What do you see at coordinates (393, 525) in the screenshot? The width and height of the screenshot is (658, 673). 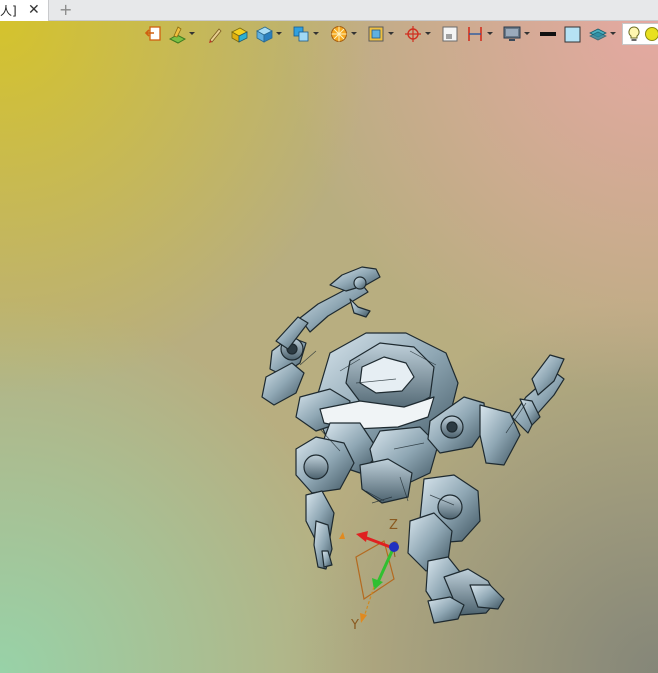 I see `z-axis-label: Z` at bounding box center [393, 525].